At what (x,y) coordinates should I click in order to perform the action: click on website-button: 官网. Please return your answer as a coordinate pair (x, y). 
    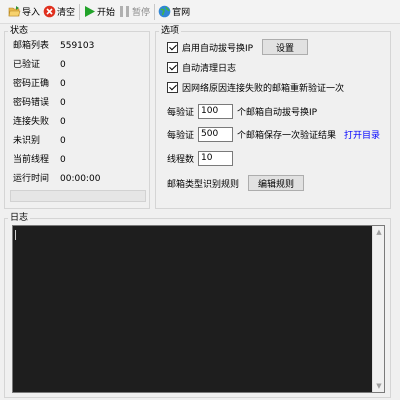
    Looking at the image, I should click on (174, 12).